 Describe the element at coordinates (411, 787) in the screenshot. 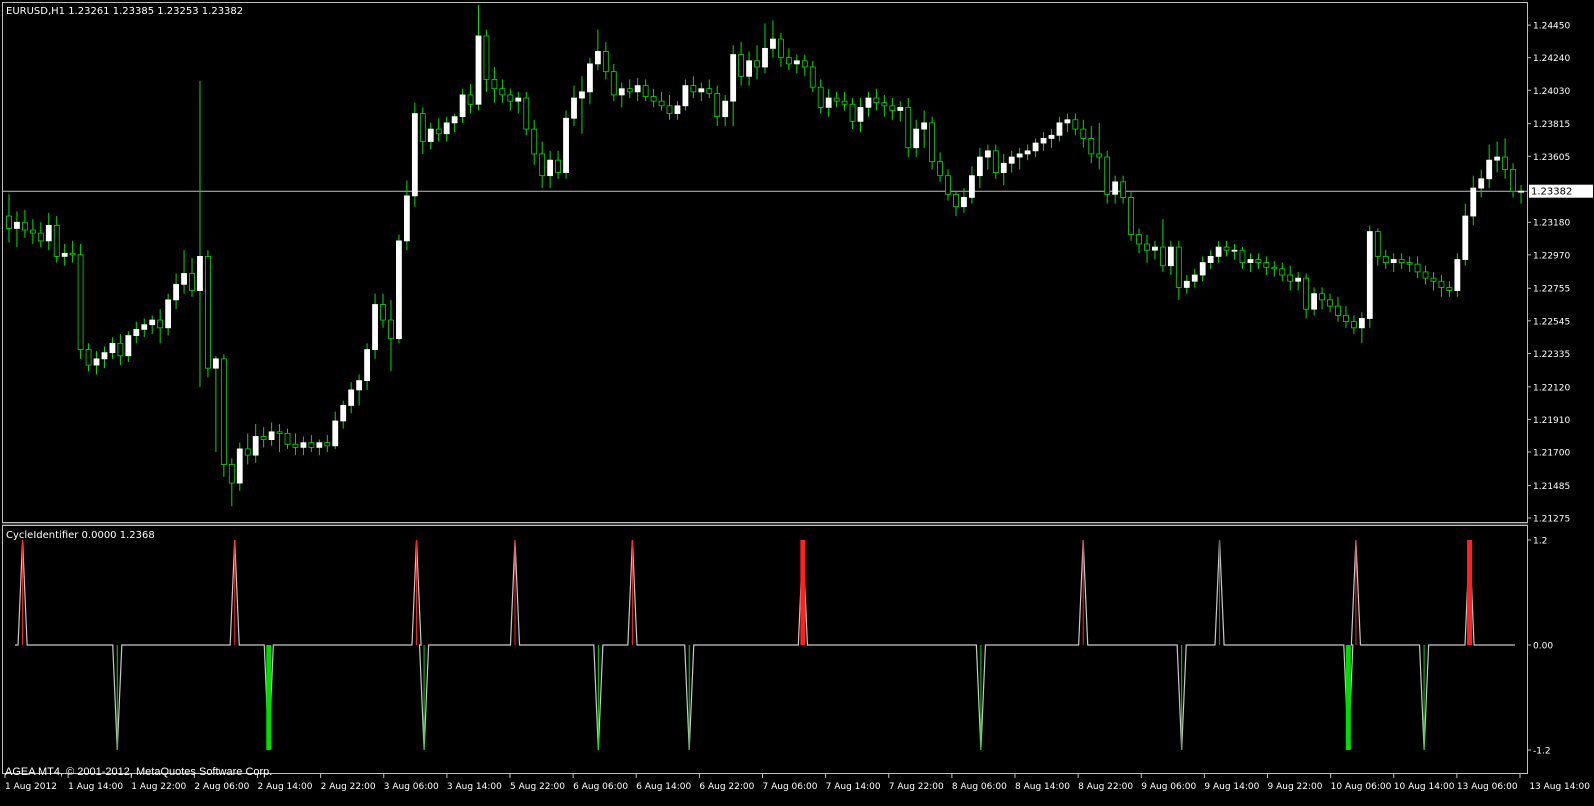

I see `time-tick-label: 3 Aug 06:00` at that location.